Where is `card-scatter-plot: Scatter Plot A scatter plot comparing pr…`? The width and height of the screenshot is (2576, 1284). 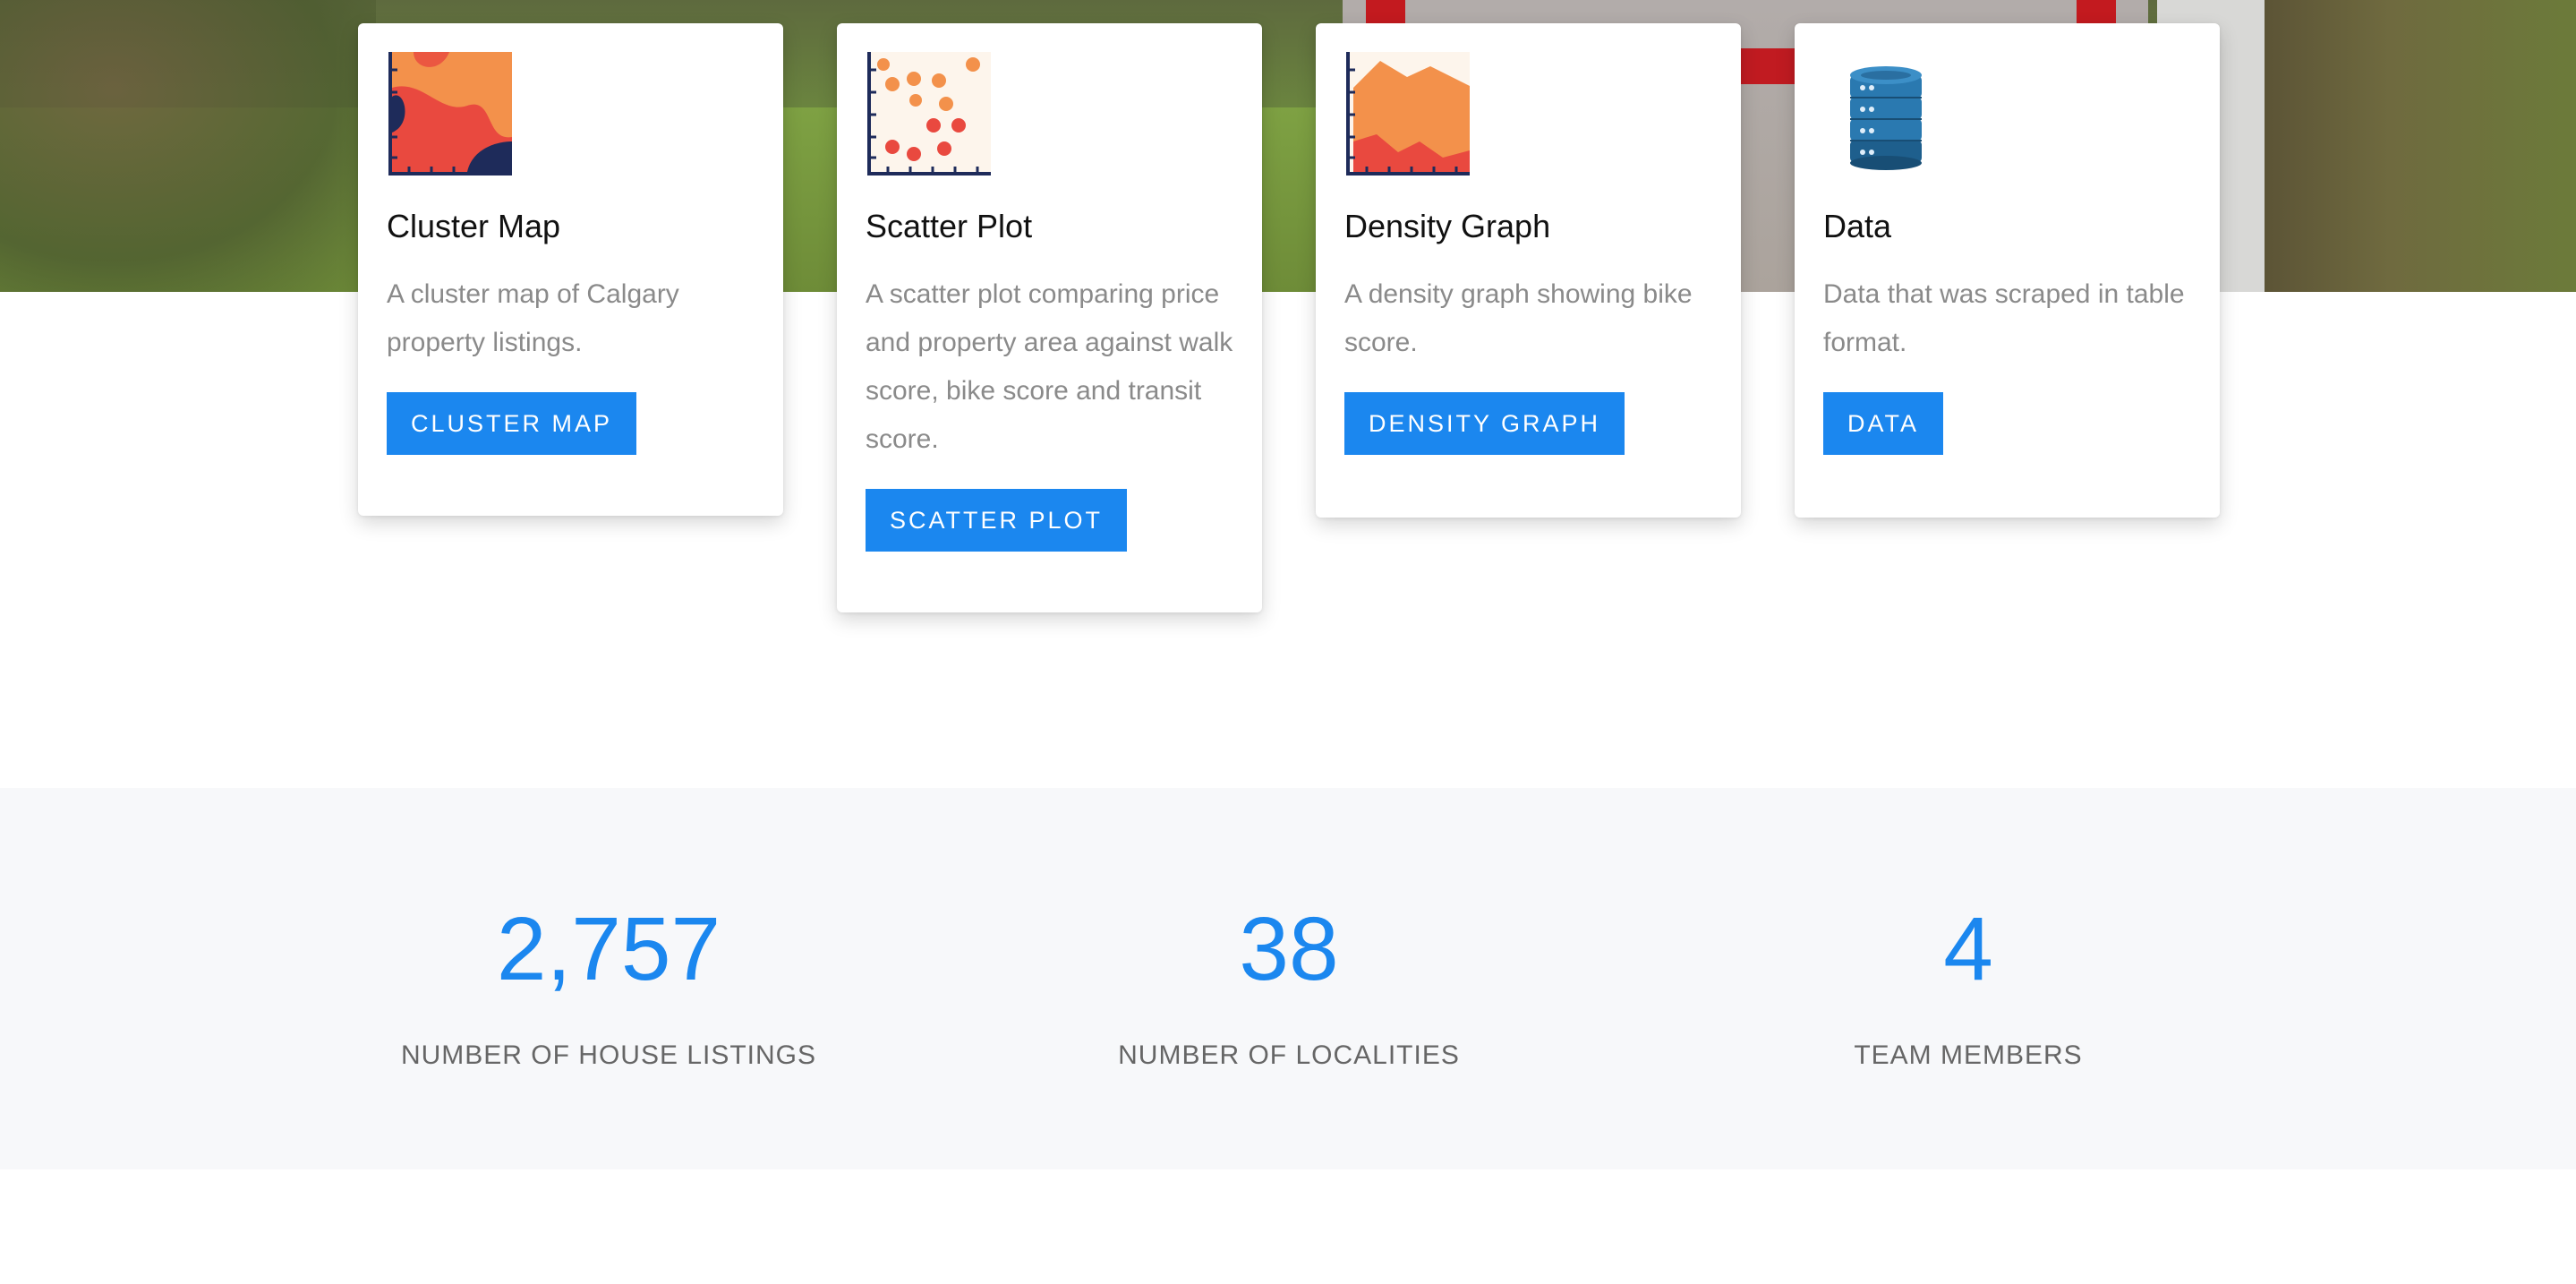
card-scatter-plot: Scatter Plot A scatter plot comparing pr… is located at coordinates (1049, 317).